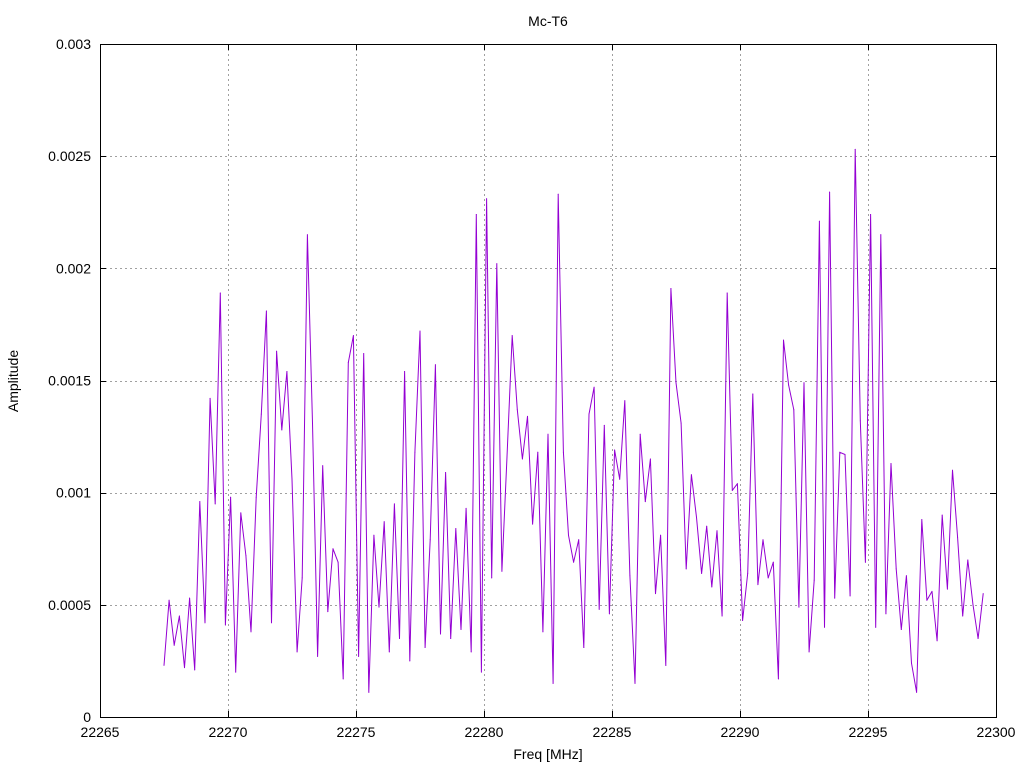 The width and height of the screenshot is (1024, 768). Describe the element at coordinates (87, 717) in the screenshot. I see `y-tick-label: 0` at that location.